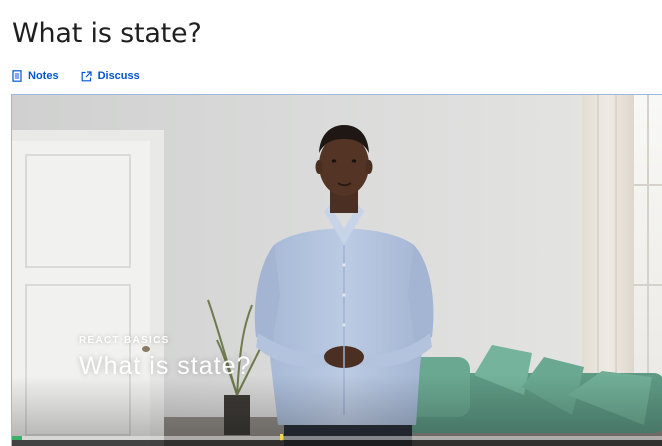  What do you see at coordinates (107, 33) in the screenshot?
I see `page-title: What is state?` at bounding box center [107, 33].